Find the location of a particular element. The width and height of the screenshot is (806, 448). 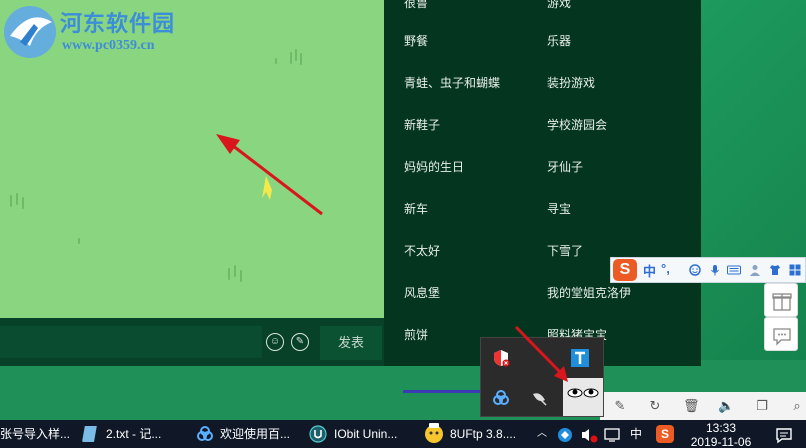

clock-time: 13:33 is located at coordinates (721, 428).